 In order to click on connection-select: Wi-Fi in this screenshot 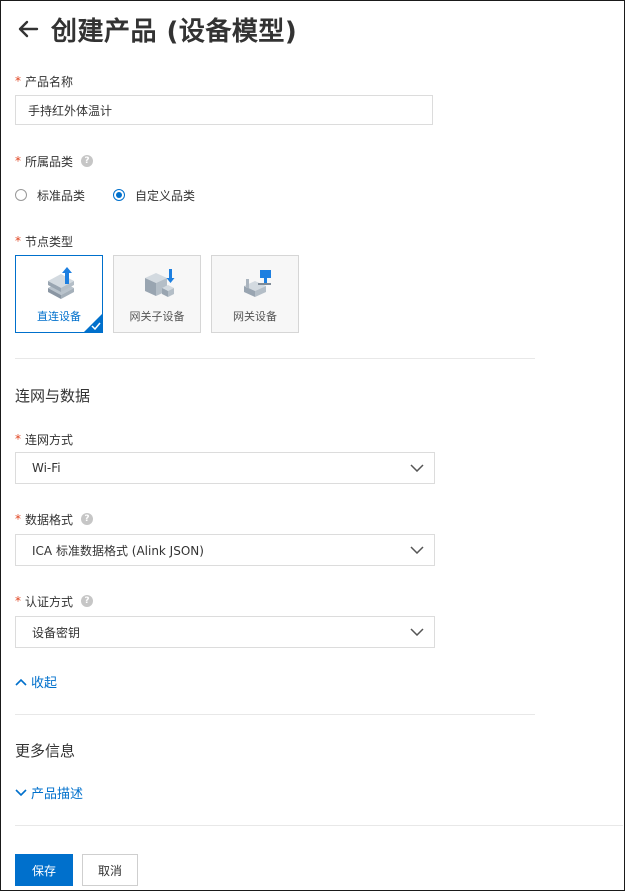, I will do `click(225, 468)`.